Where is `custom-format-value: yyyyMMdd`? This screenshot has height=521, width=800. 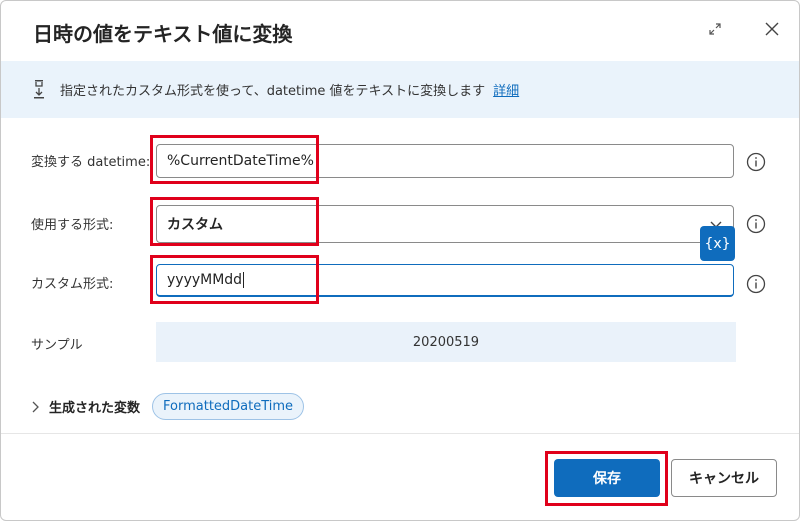 custom-format-value: yyyyMMdd is located at coordinates (205, 280).